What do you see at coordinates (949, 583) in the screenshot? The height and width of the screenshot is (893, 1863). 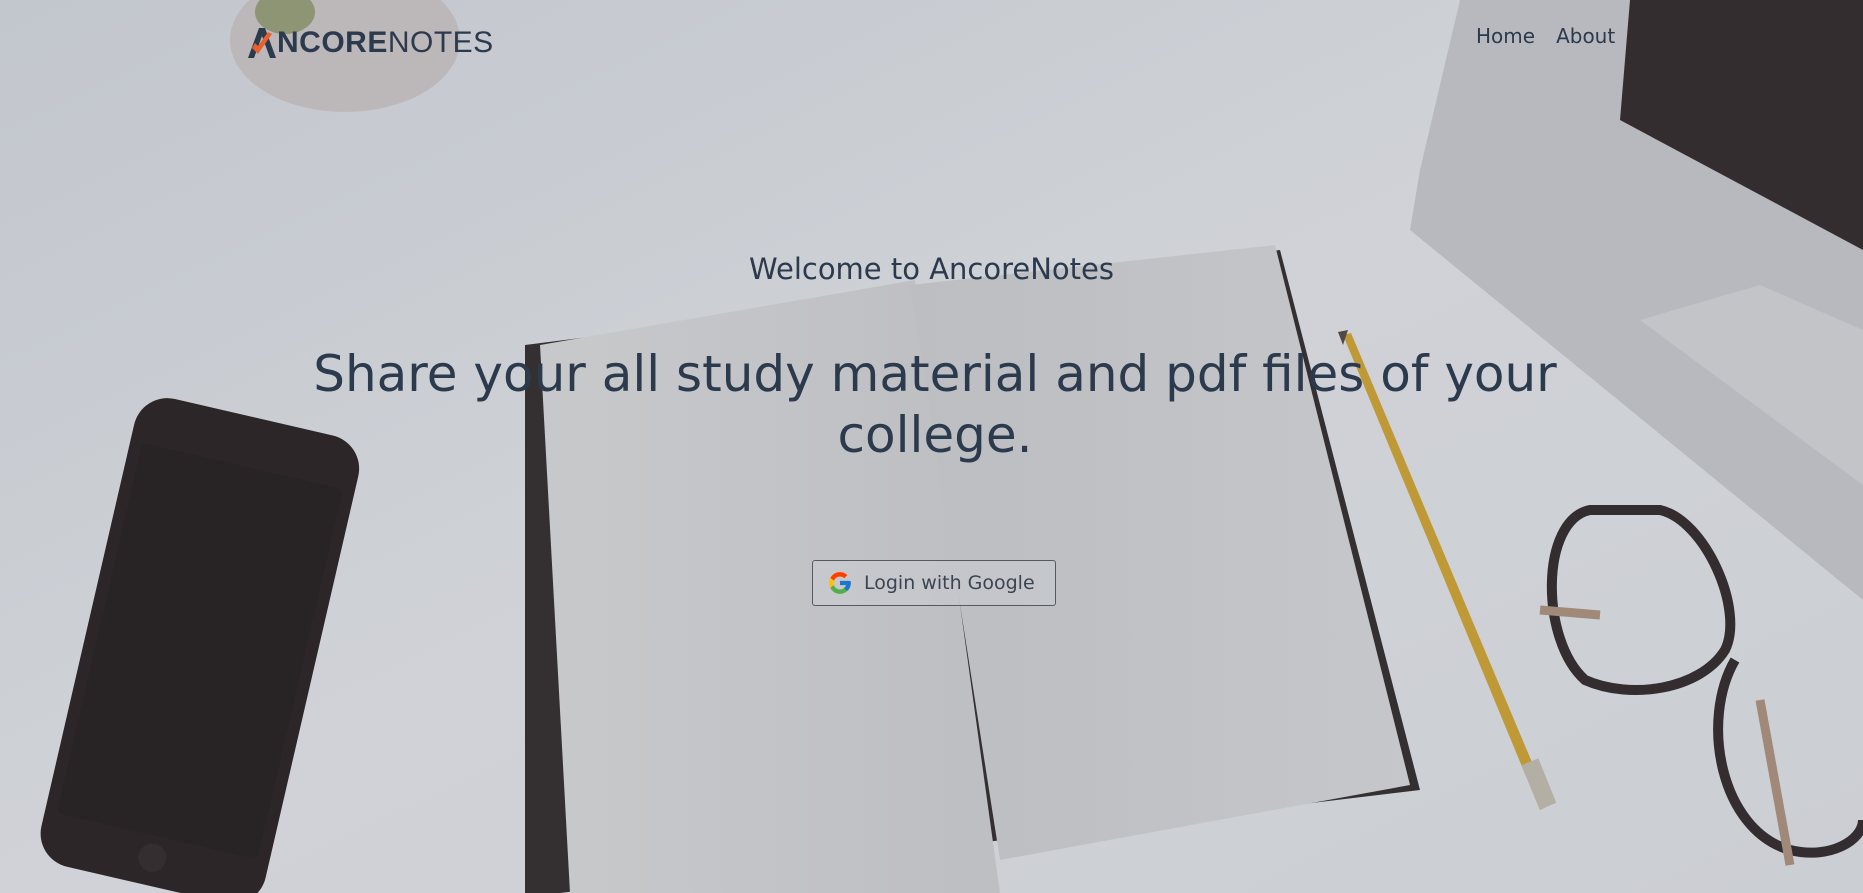 I see `login-button-label: Login with Google` at bounding box center [949, 583].